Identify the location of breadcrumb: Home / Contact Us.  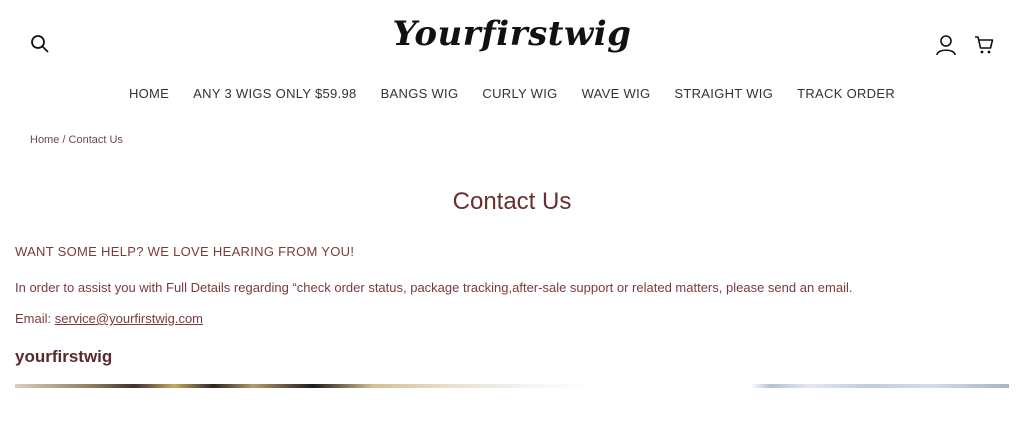
(76, 140).